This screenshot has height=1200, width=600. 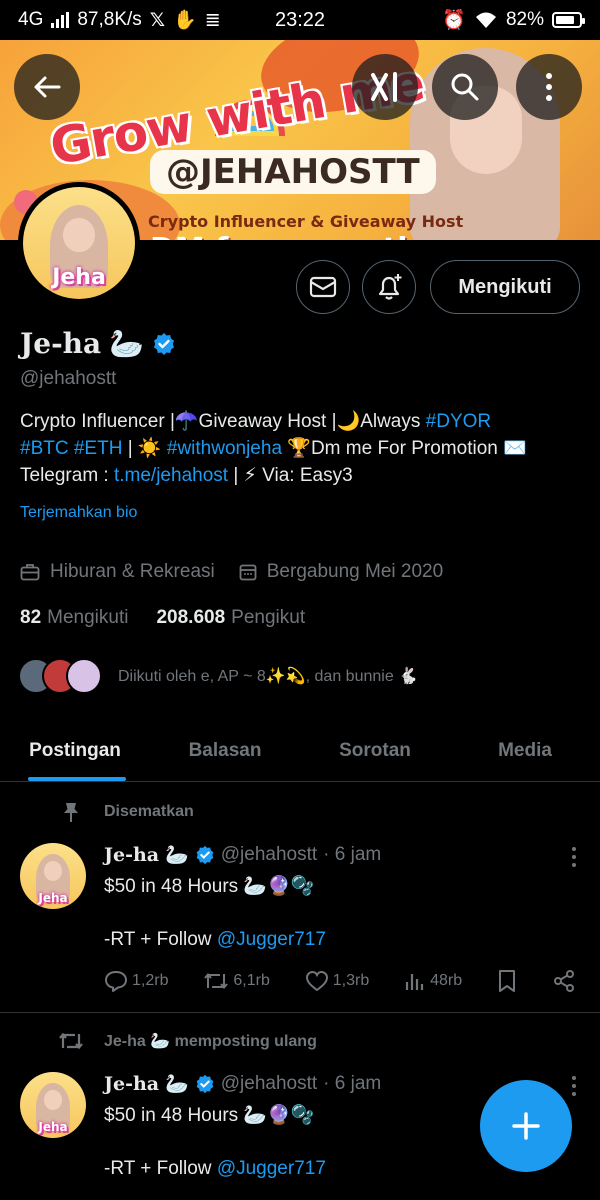 I want to click on profile-category: Hiburan & Rekreasi, so click(x=132, y=571).